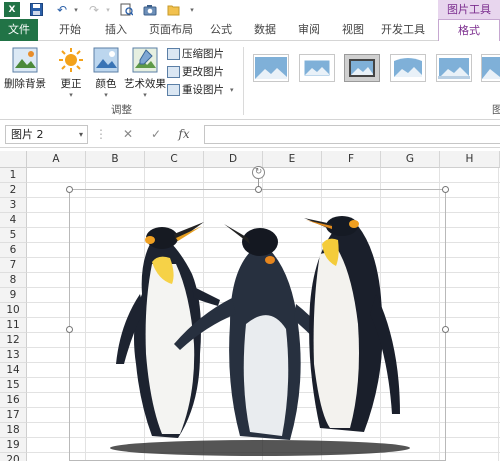 The height and width of the screenshot is (461, 500). What do you see at coordinates (243, 81) in the screenshot?
I see `group-separator` at bounding box center [243, 81].